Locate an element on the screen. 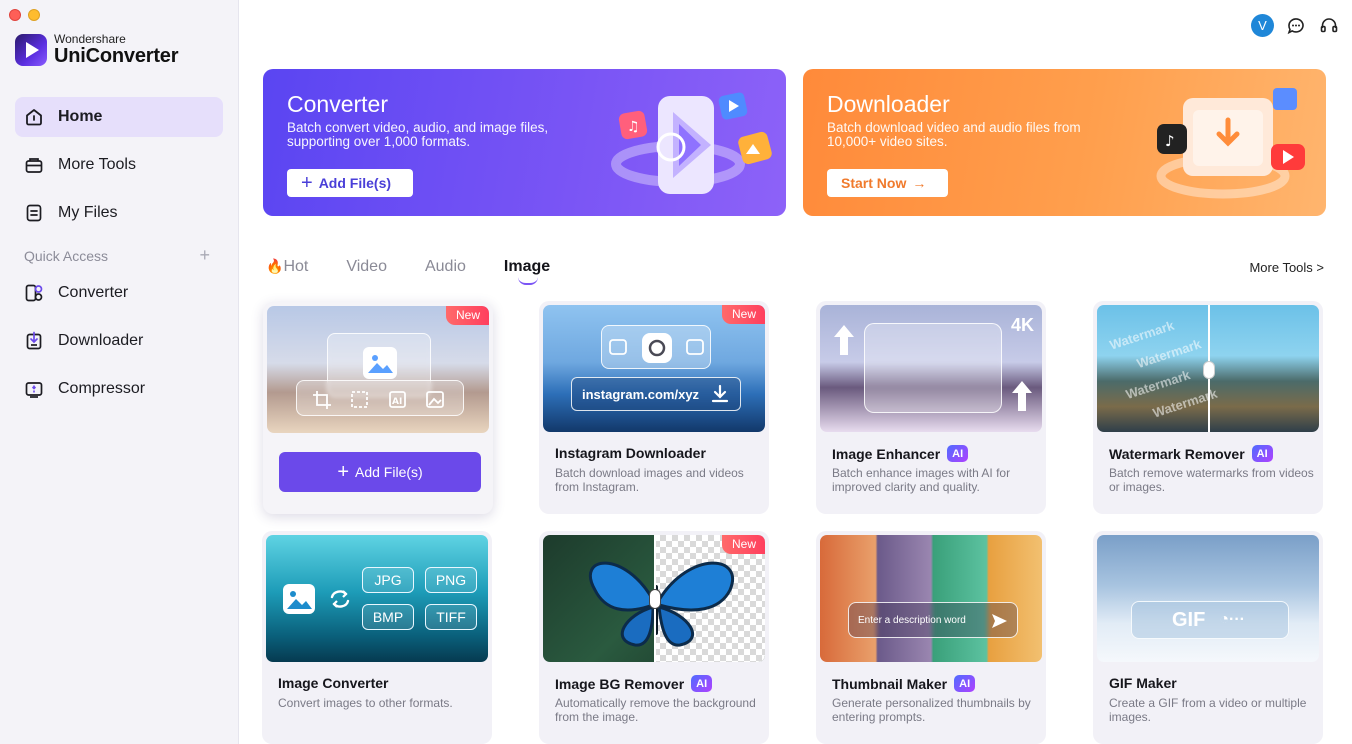  card-title: Image Enhancer AI is located at coordinates (900, 453).